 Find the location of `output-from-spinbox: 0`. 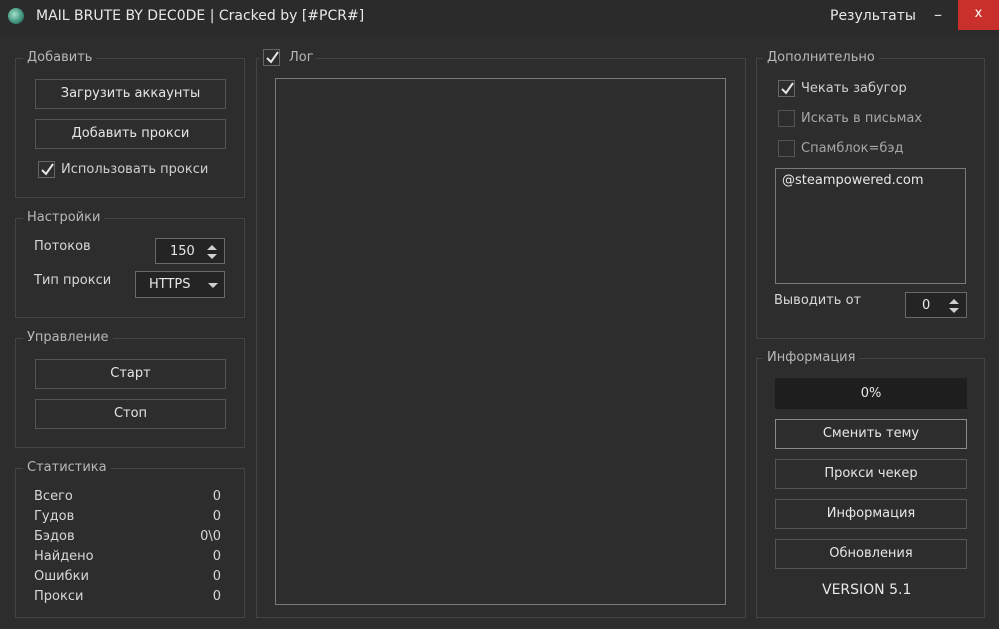

output-from-spinbox: 0 is located at coordinates (936, 305).